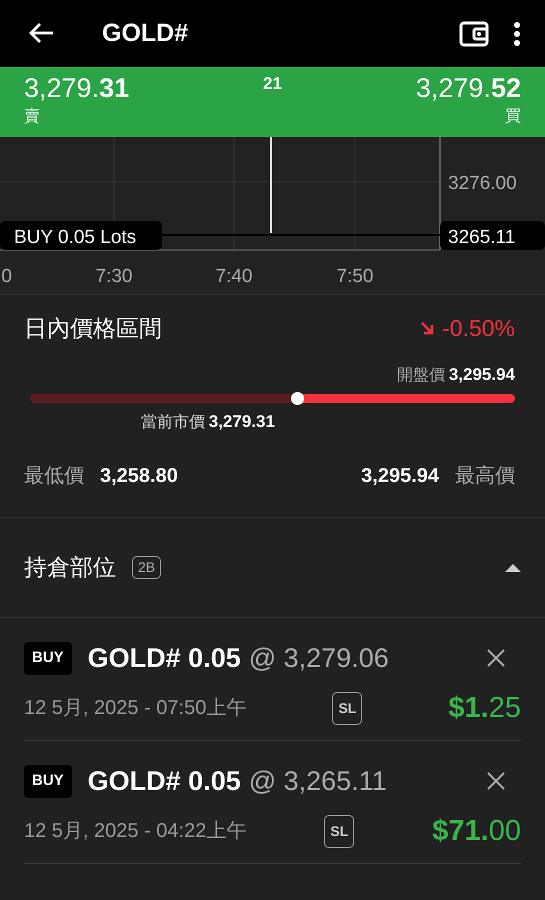 The height and width of the screenshot is (900, 545). What do you see at coordinates (93, 328) in the screenshot?
I see `section-title: 日內價格區間` at bounding box center [93, 328].